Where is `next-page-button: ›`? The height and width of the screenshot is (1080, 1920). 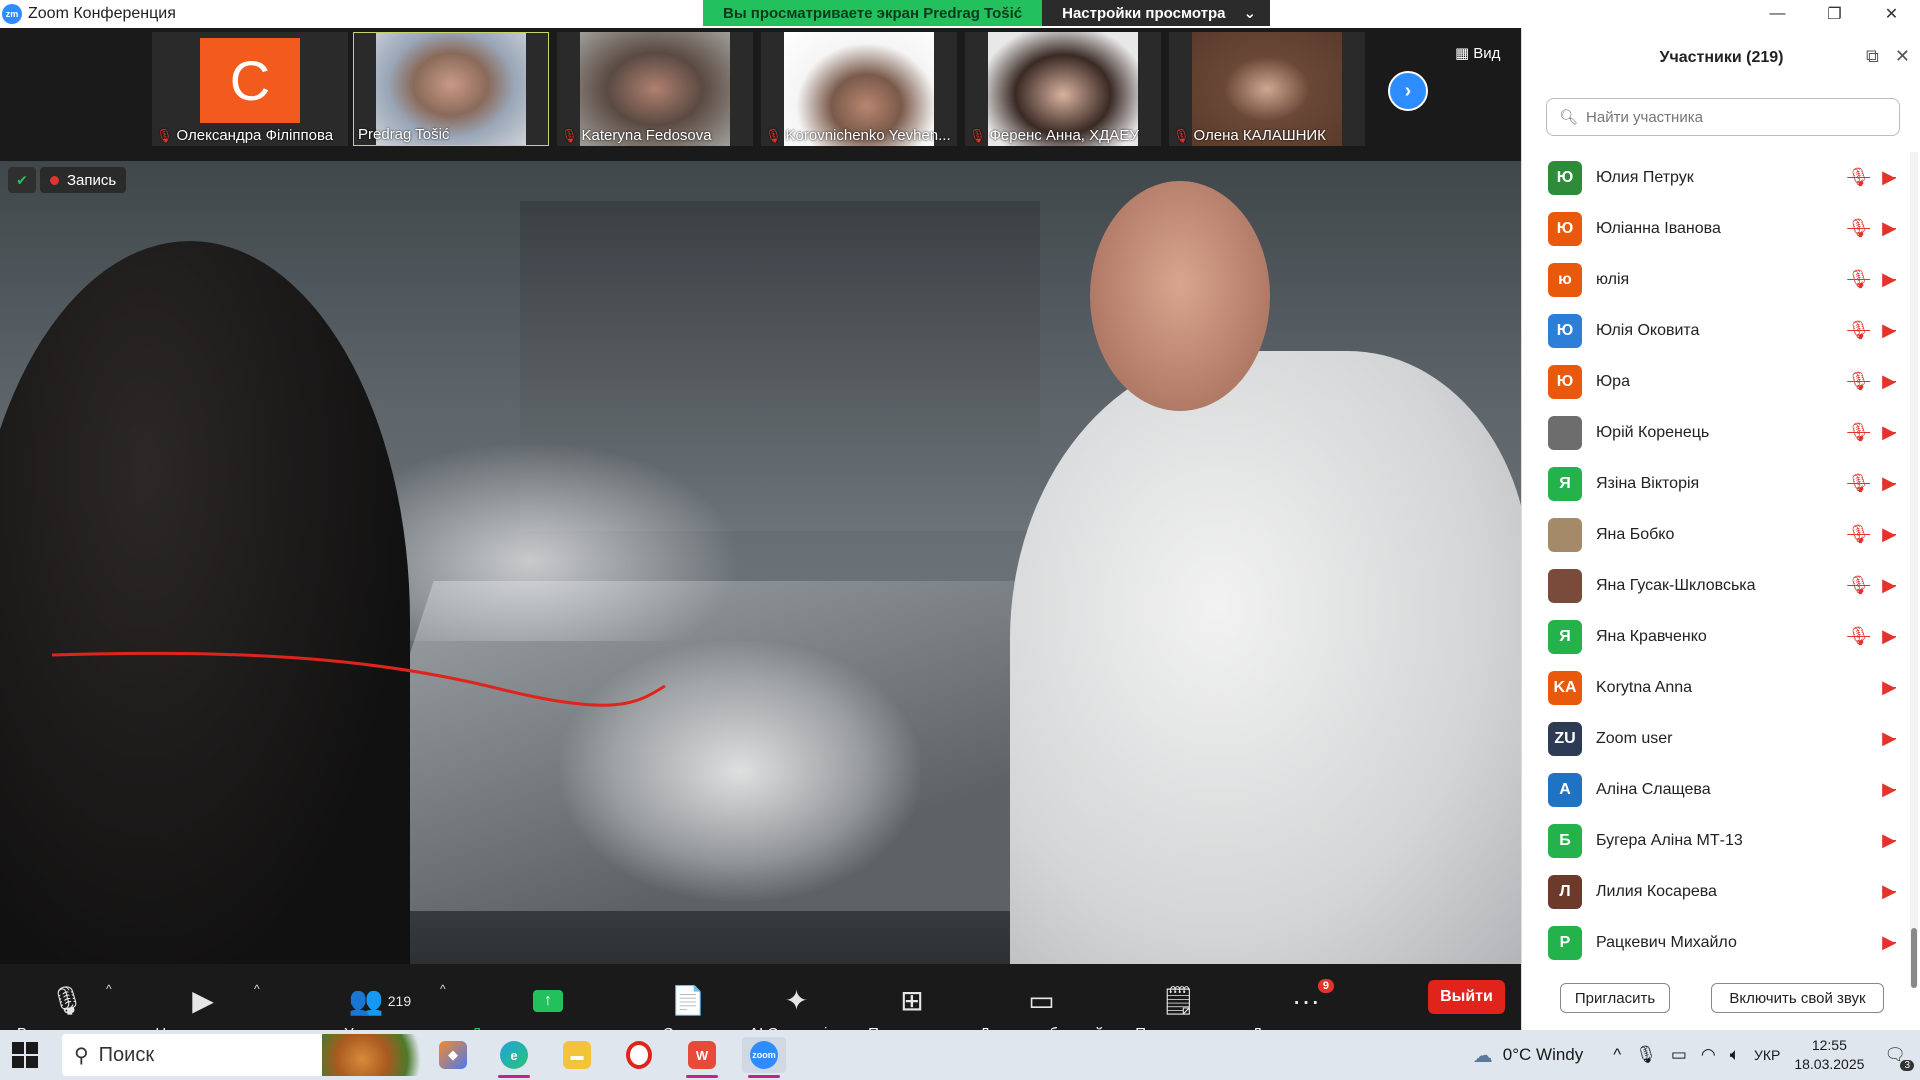
next-page-button: › is located at coordinates (1408, 91).